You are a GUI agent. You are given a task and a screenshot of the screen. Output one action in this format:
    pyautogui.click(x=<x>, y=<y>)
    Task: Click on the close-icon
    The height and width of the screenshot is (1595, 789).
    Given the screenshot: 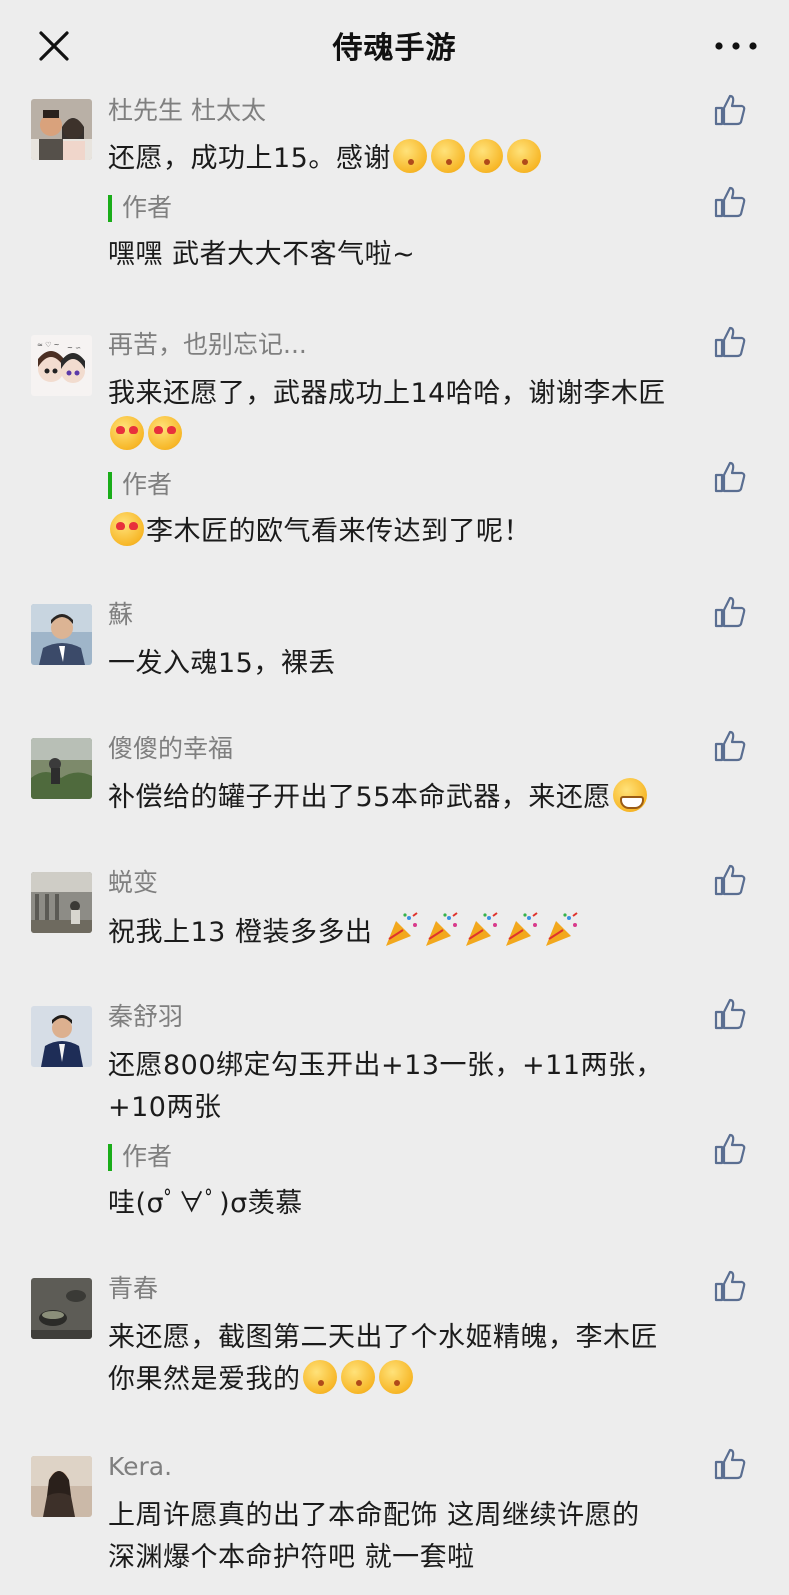 What is the action you would take?
    pyautogui.click(x=54, y=46)
    